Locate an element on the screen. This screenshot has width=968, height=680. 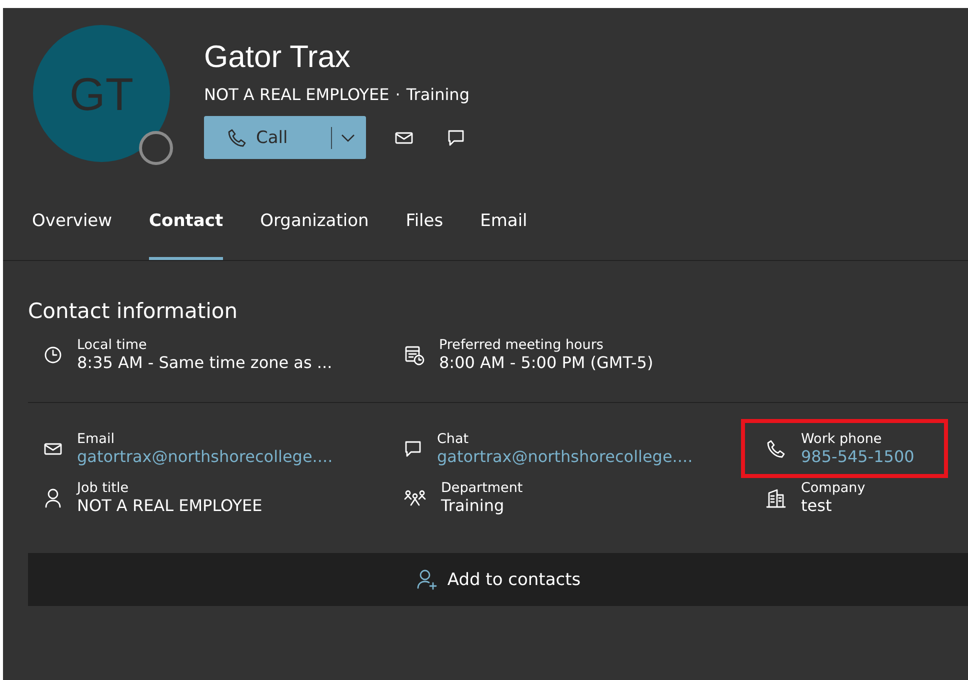
section-title: Contact information is located at coordinates (133, 311).